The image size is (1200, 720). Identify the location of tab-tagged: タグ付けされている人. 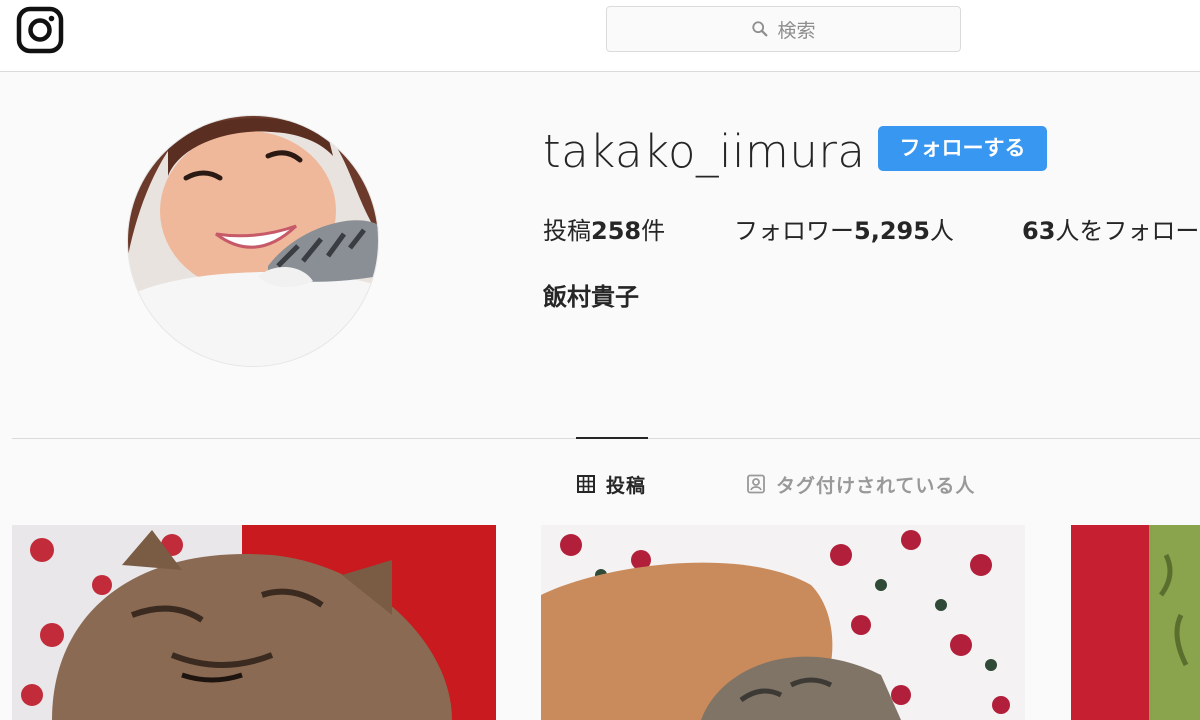
(860, 484).